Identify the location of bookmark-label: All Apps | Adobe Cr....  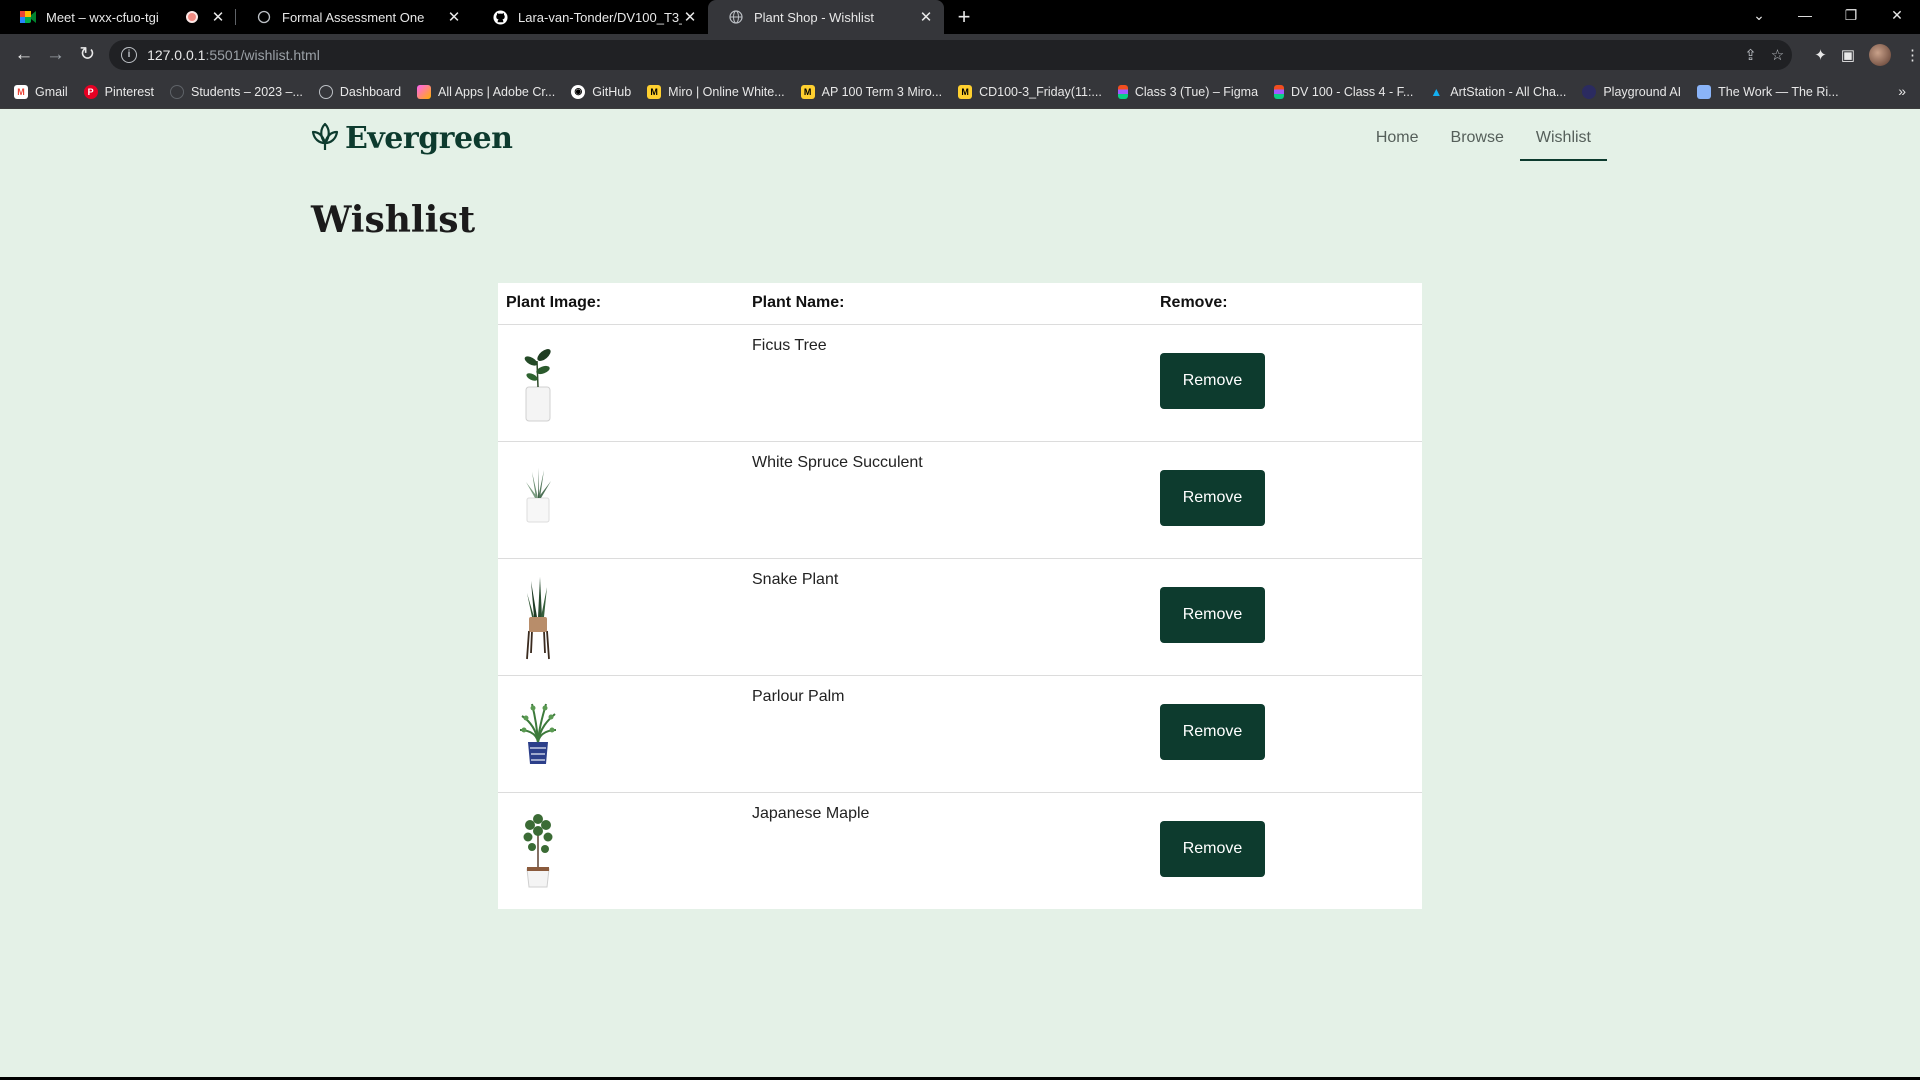
(497, 91).